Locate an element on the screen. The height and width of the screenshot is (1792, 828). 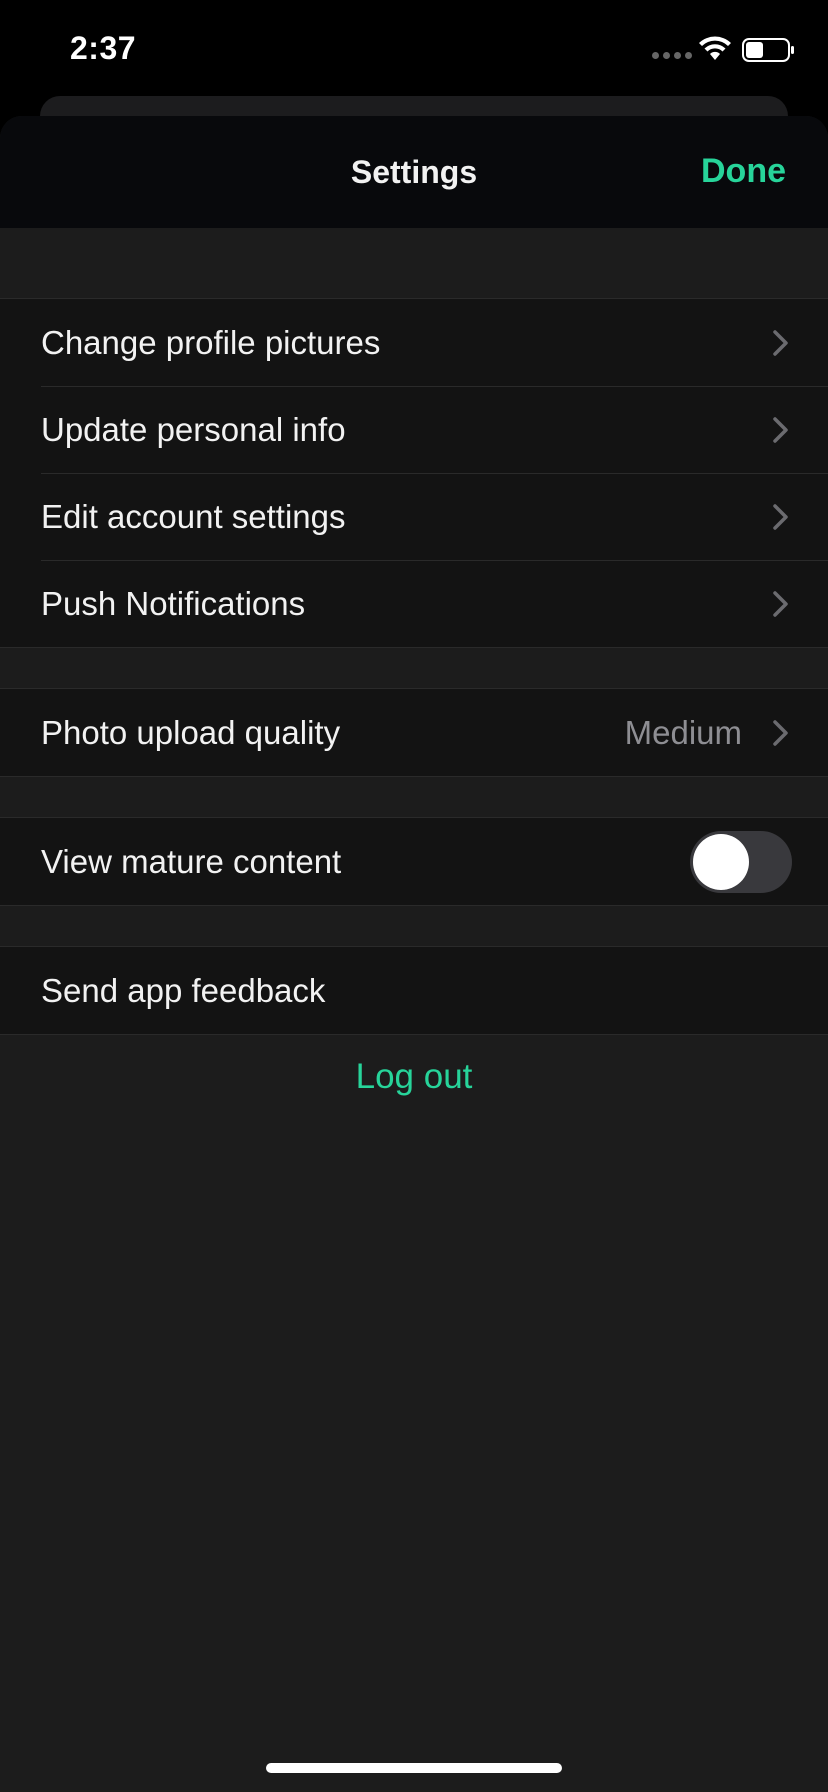
row-label: Edit account settings is located at coordinates (193, 516).